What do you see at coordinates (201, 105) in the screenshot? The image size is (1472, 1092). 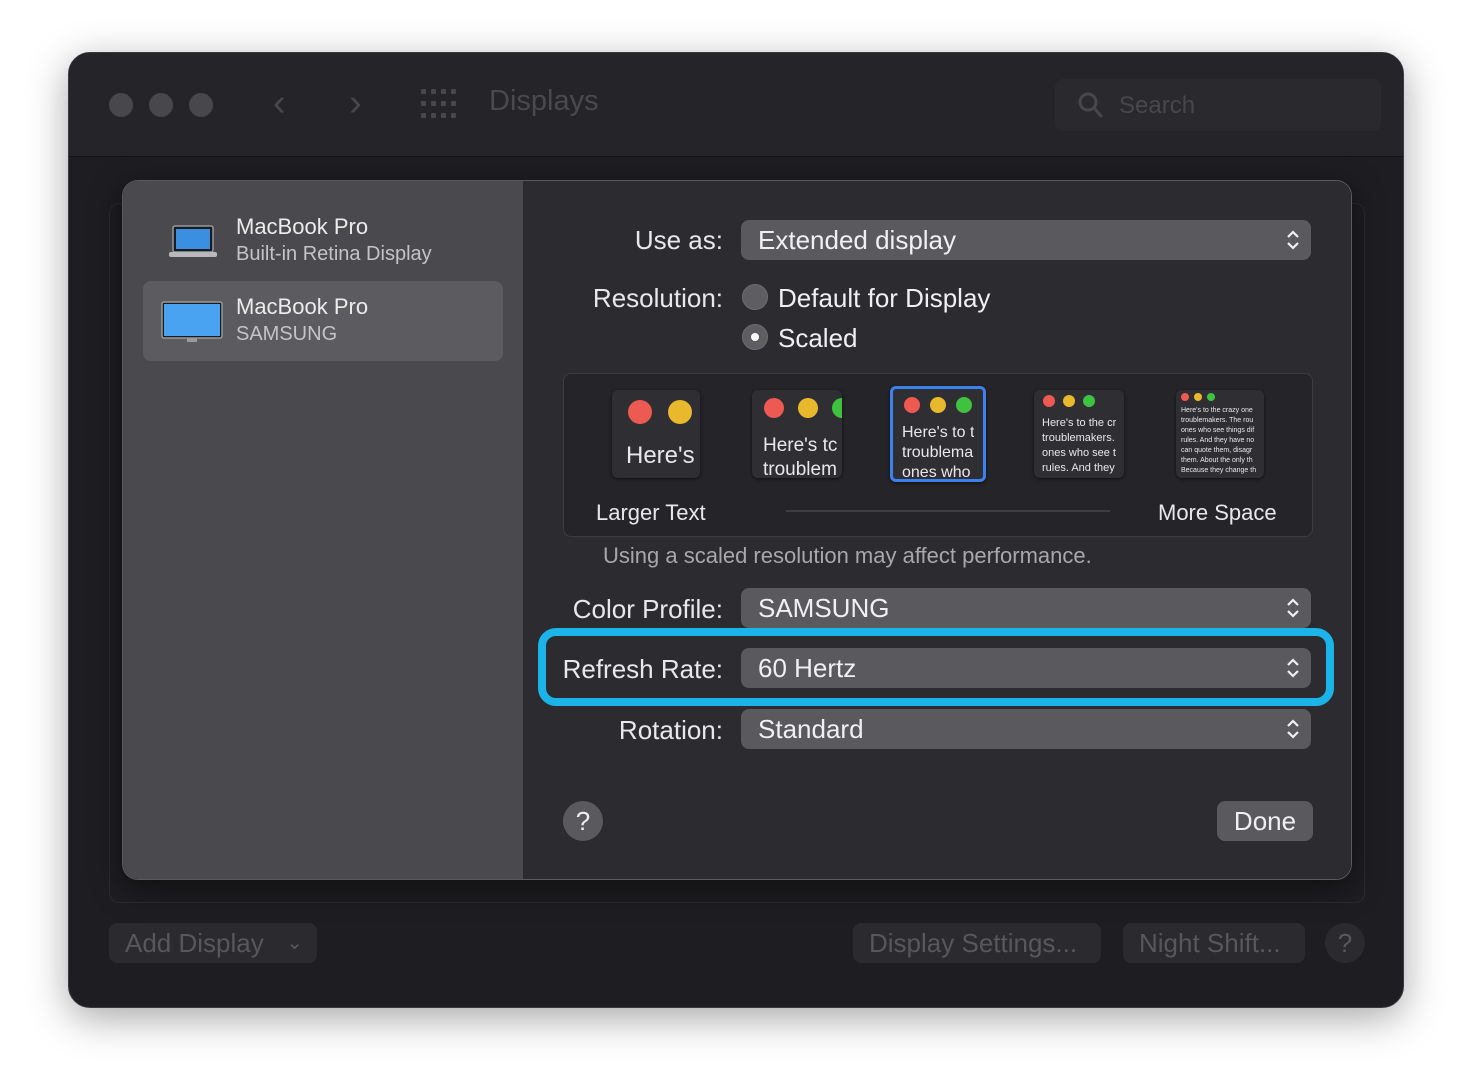 I see `zoom-window-button` at bounding box center [201, 105].